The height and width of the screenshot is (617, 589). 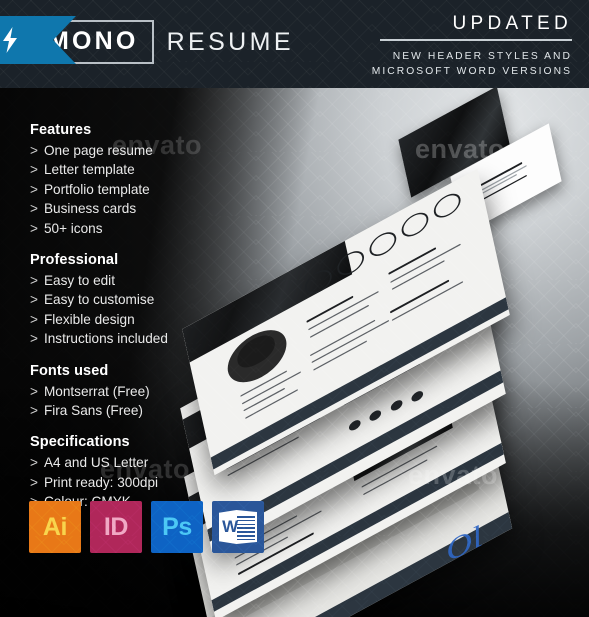 What do you see at coordinates (61, 130) in the screenshot?
I see `group-title: Features` at bounding box center [61, 130].